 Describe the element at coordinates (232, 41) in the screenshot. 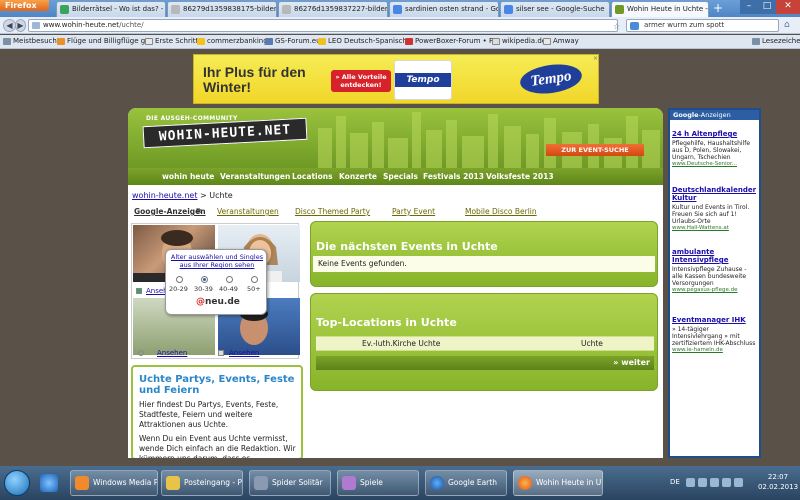

I see `bookmark-item: commerzbanking` at that location.